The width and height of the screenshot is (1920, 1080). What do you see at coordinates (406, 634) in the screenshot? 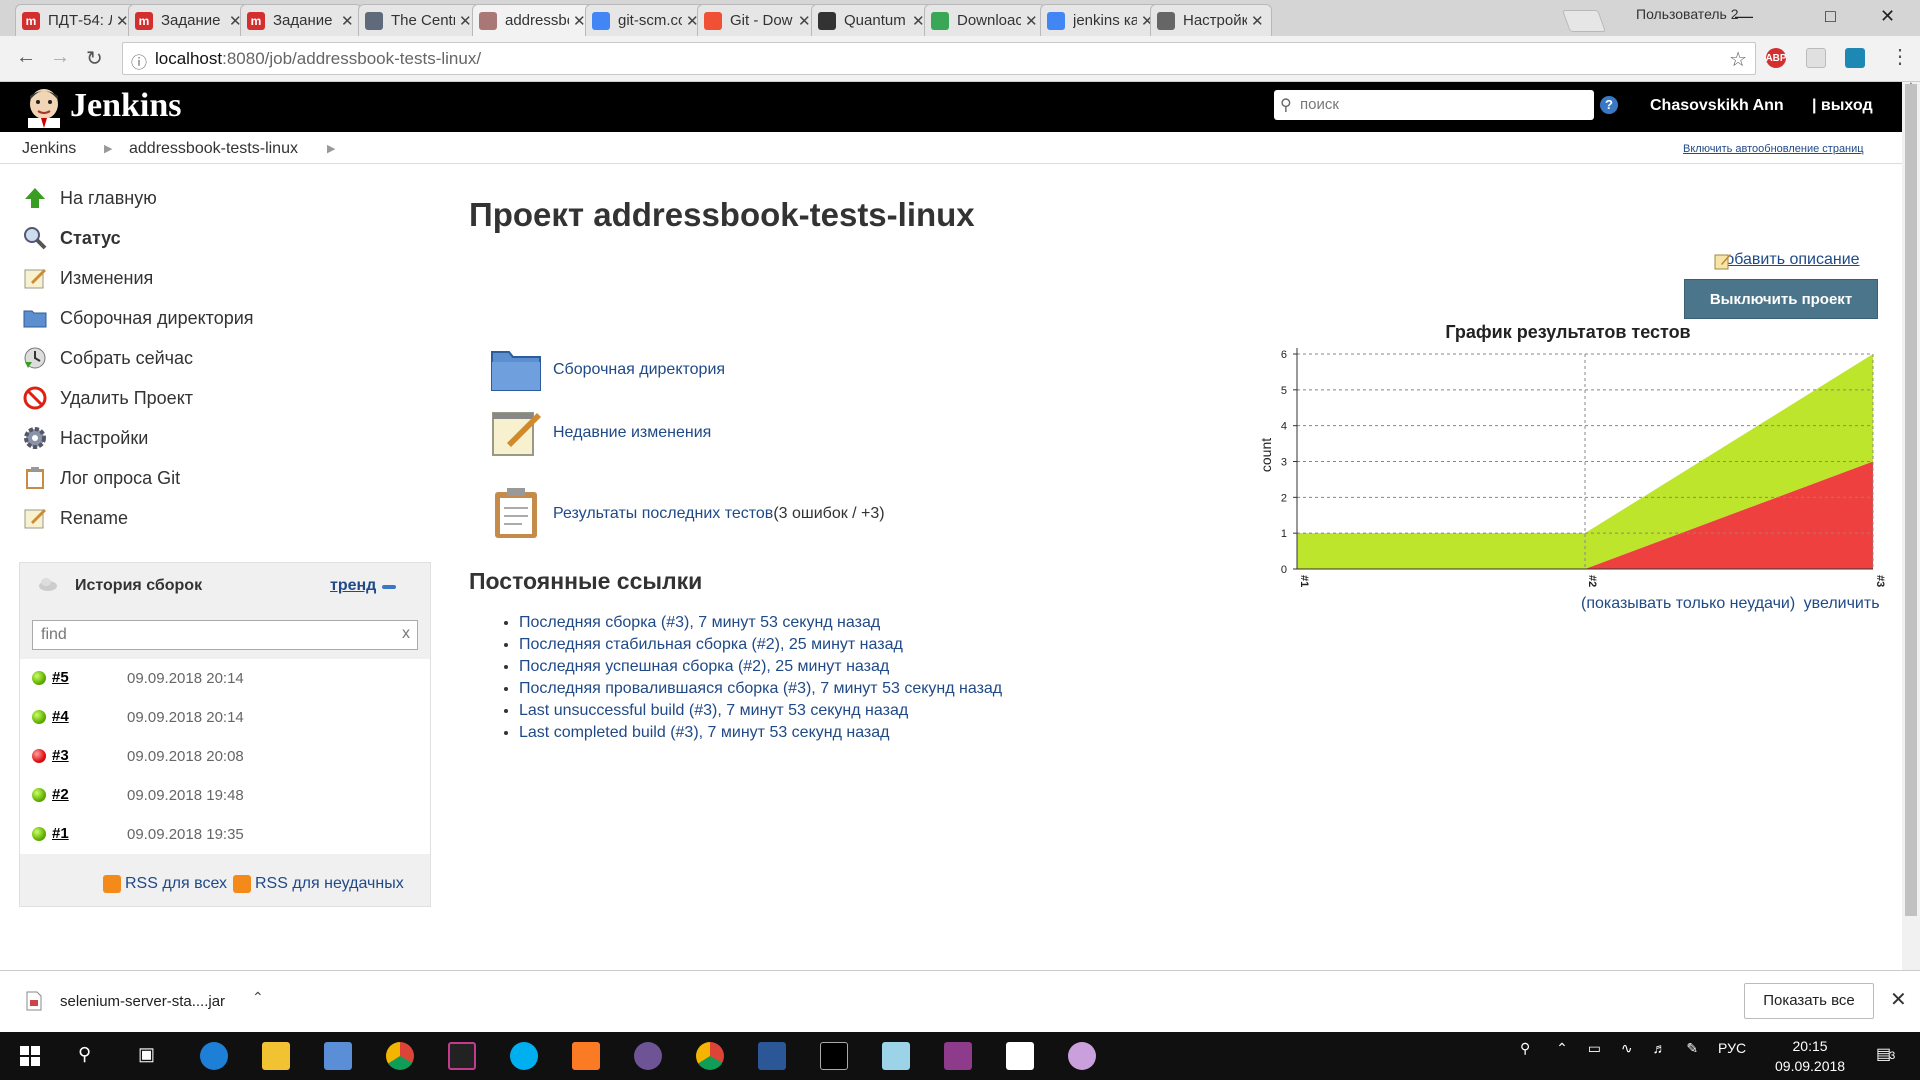
I see `clear-filter-icon: x` at bounding box center [406, 634].